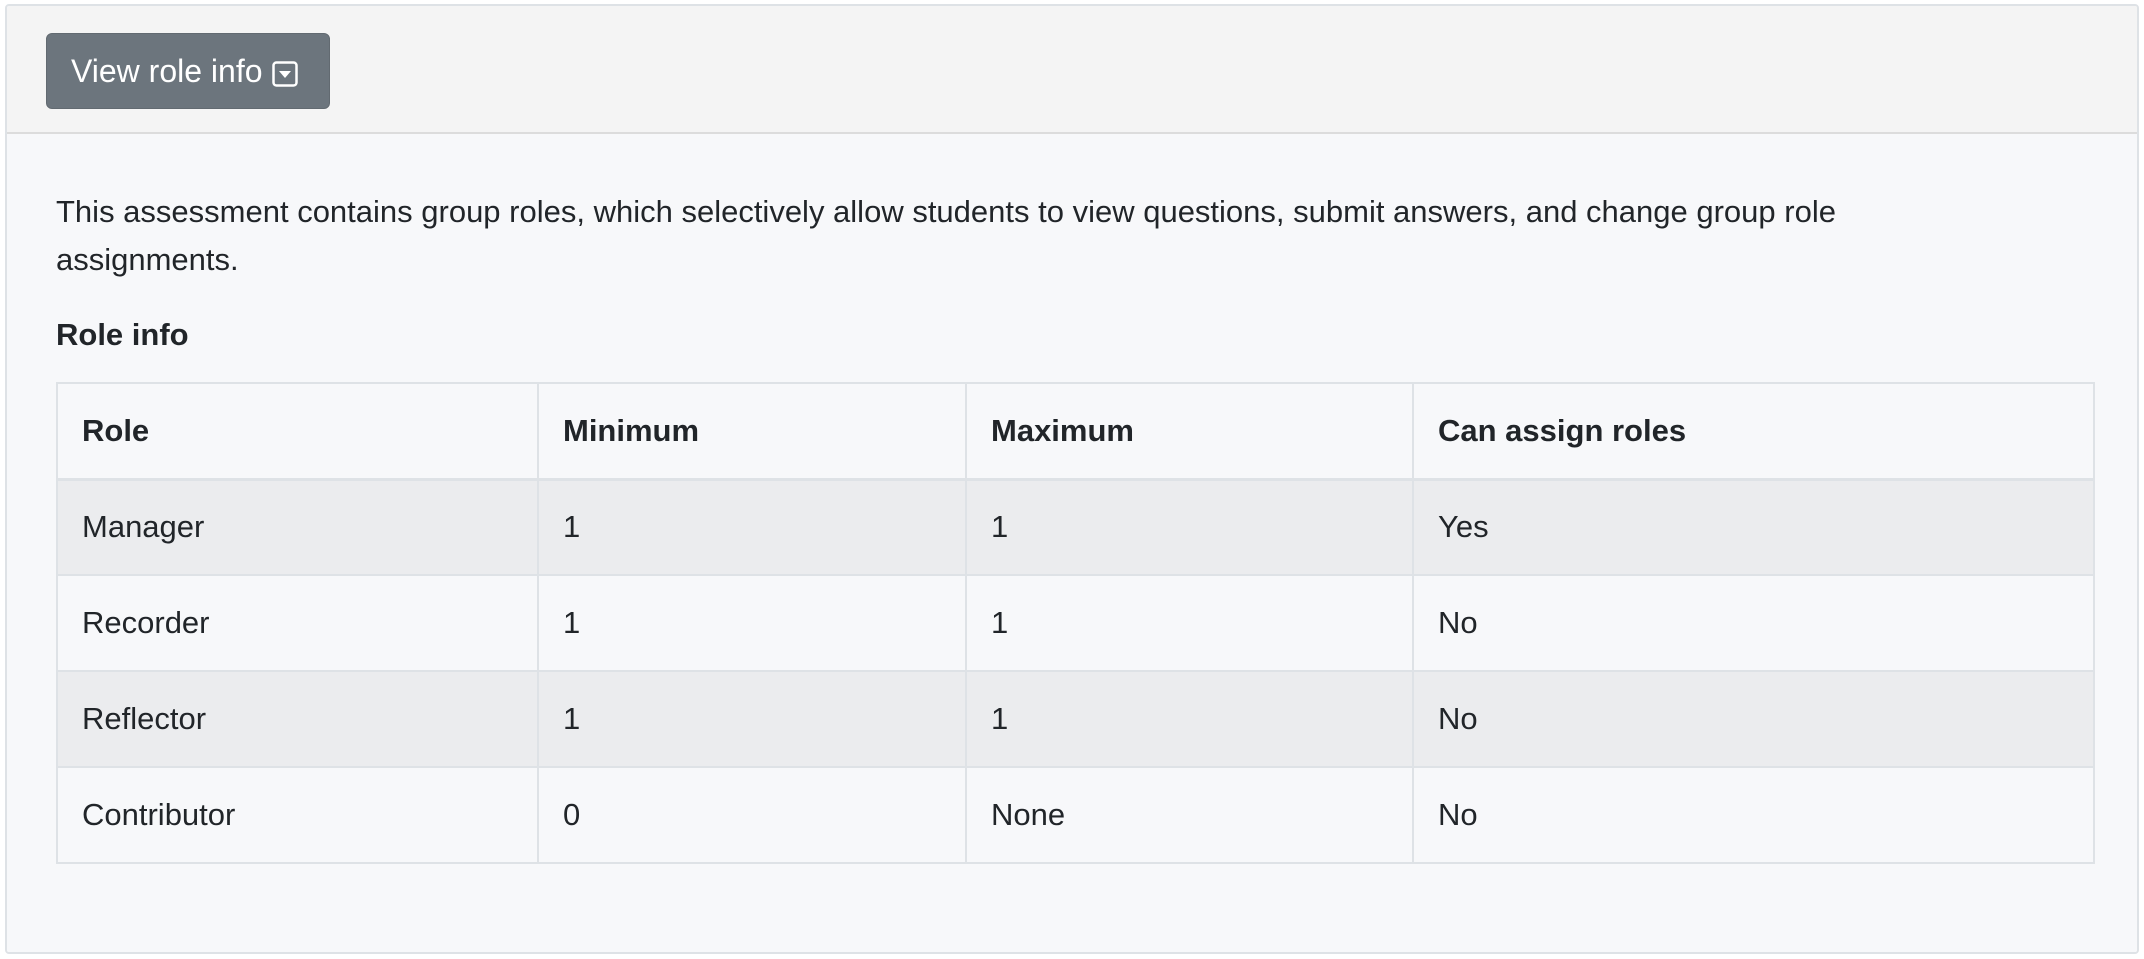  Describe the element at coordinates (1072, 70) in the screenshot. I see `card-header: View role info` at that location.